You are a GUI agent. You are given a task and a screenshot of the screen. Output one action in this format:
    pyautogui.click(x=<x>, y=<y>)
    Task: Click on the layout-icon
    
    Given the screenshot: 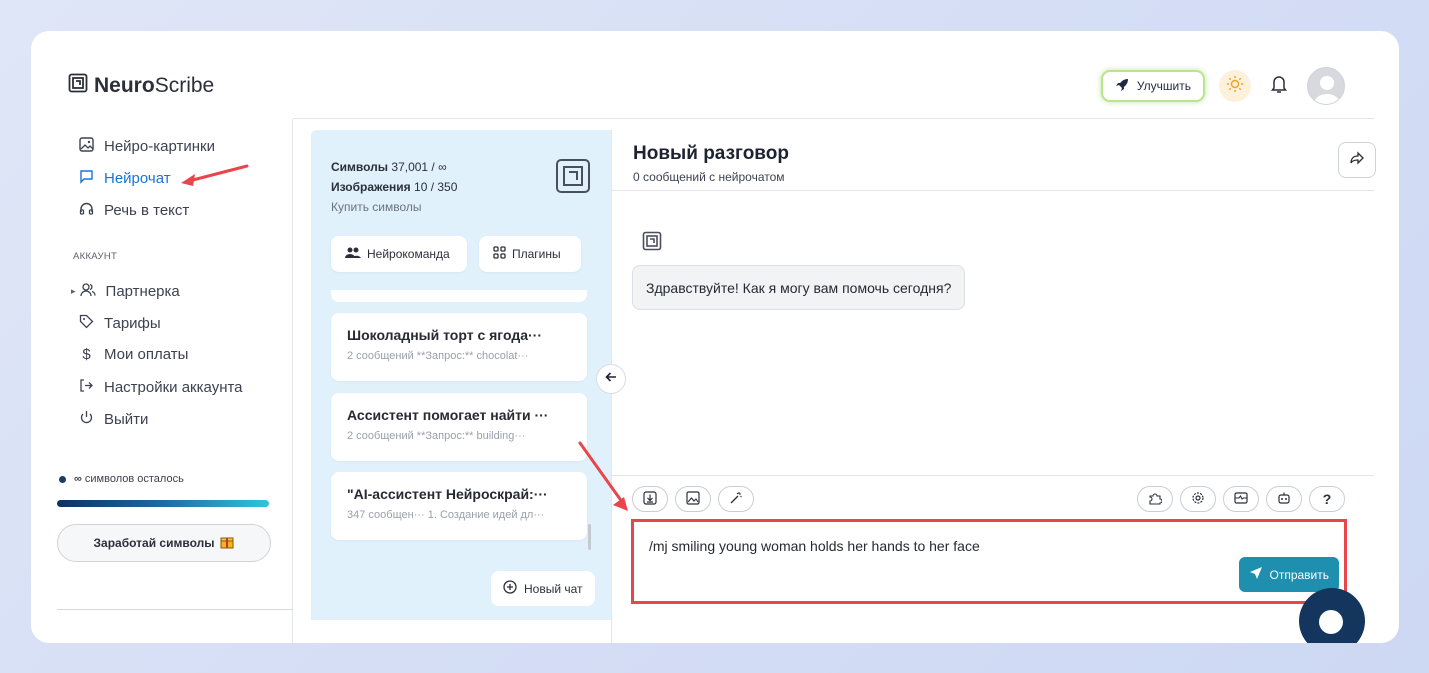 What is the action you would take?
    pyautogui.click(x=1241, y=499)
    